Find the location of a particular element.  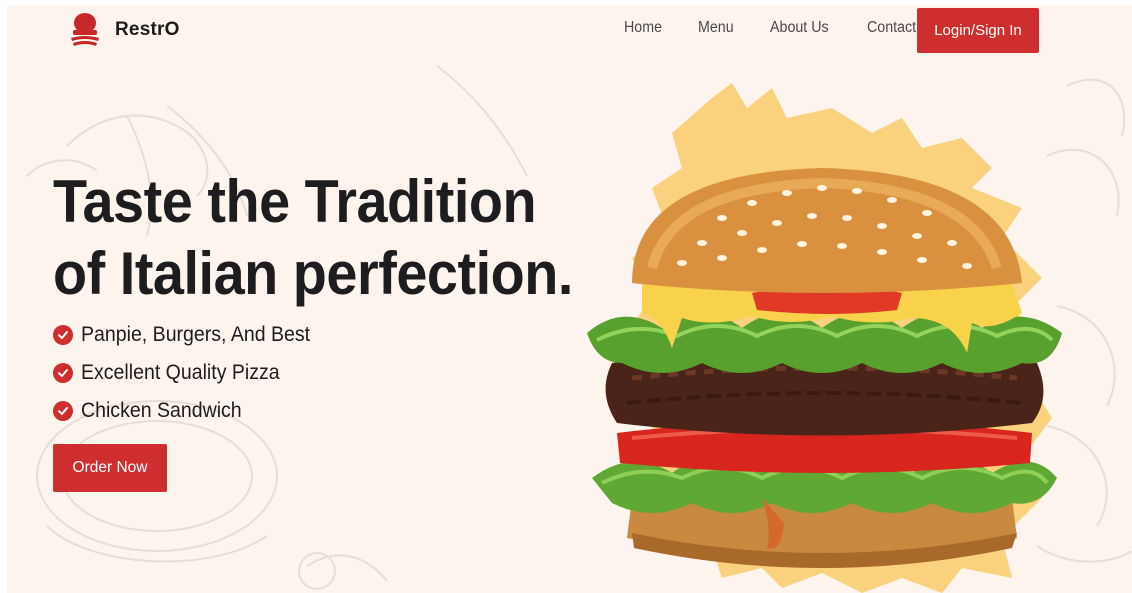

brand-name: RestrO is located at coordinates (147, 29).